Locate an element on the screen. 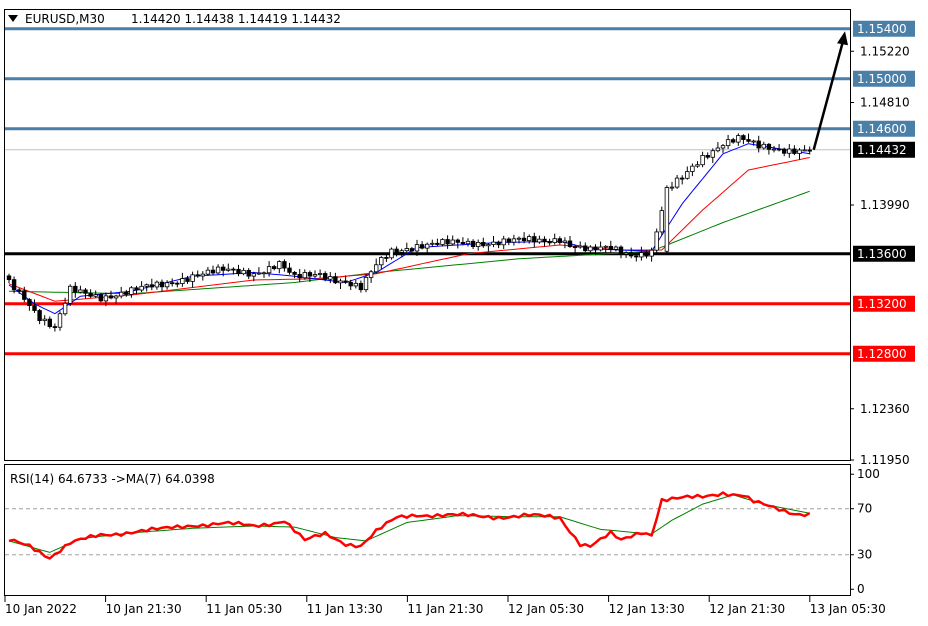 This screenshot has width=928, height=626. x-tick-label: 12 Jan 05:30 is located at coordinates (546, 609).